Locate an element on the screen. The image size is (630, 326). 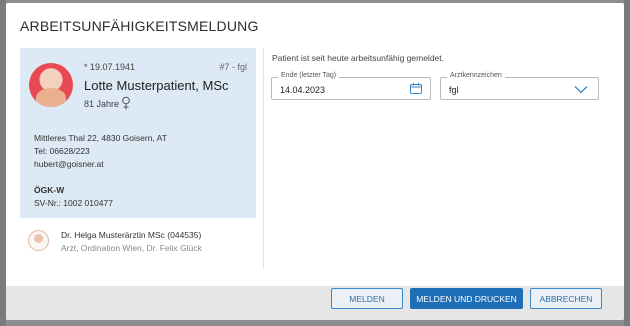
dialog-title: ARBEITSUNFÄHIGKEITSMELDUNG is located at coordinates (139, 26).